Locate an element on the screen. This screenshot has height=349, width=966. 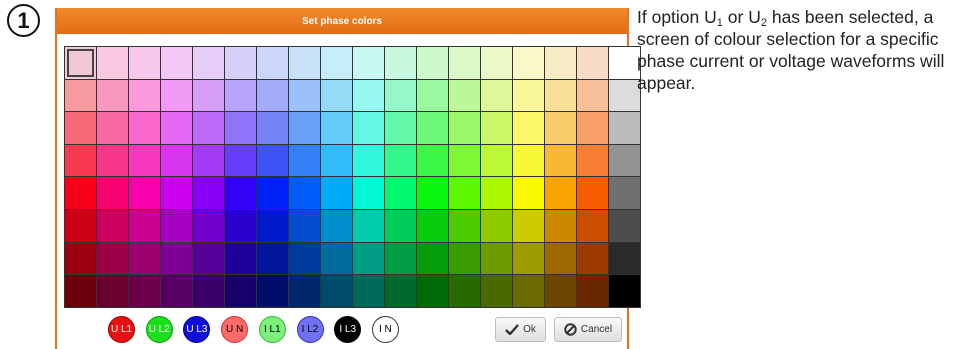
phase-button-un: U N is located at coordinates (235, 329).